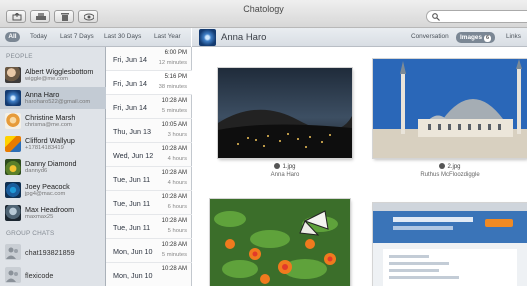 The image size is (527, 286). I want to click on image-sender: Ruthus McFloozdiggle, so click(450, 175).